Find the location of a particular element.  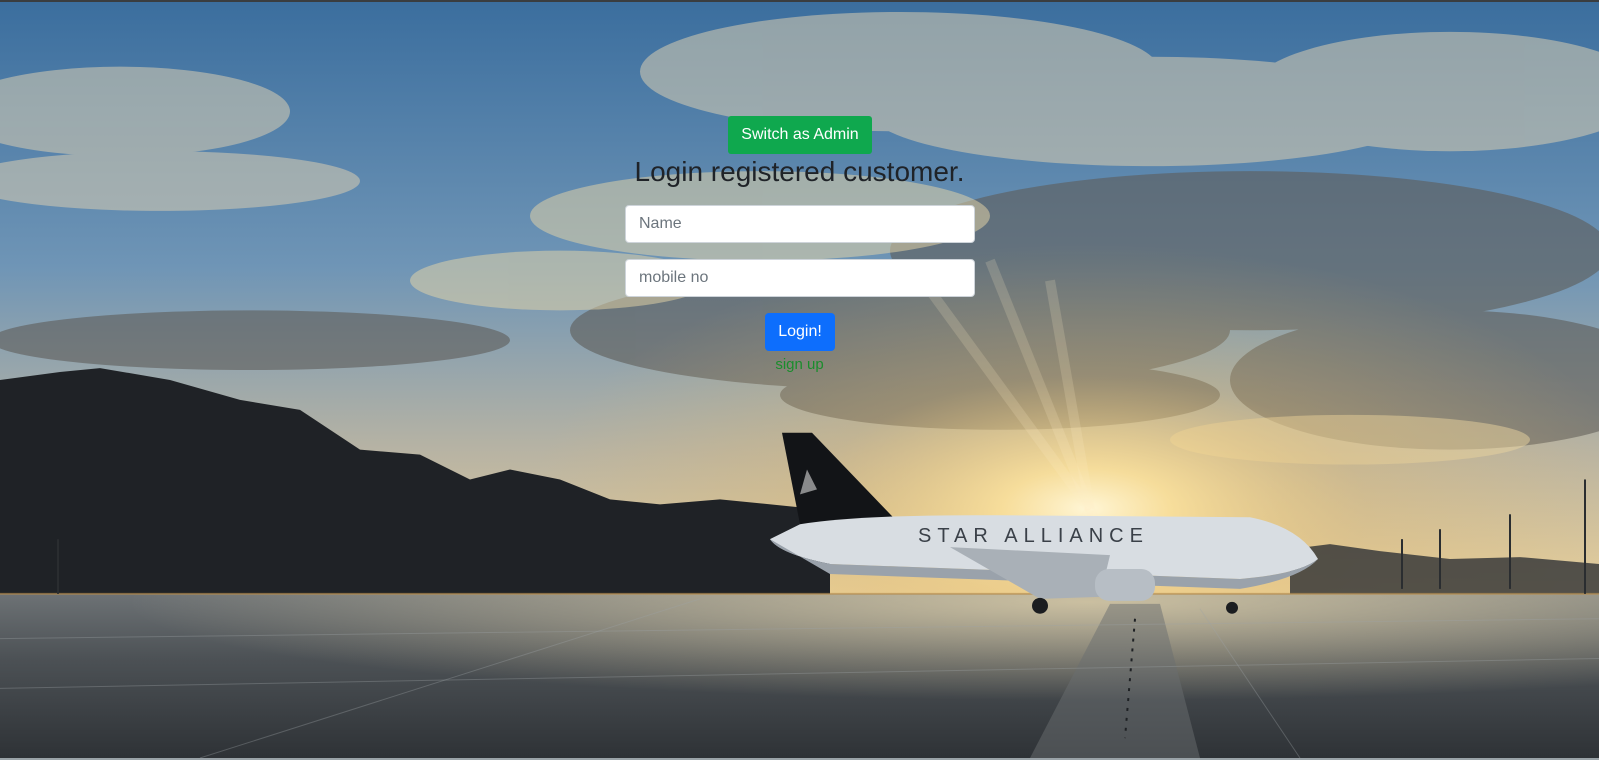

page-title: Login registered customer. is located at coordinates (799, 171).